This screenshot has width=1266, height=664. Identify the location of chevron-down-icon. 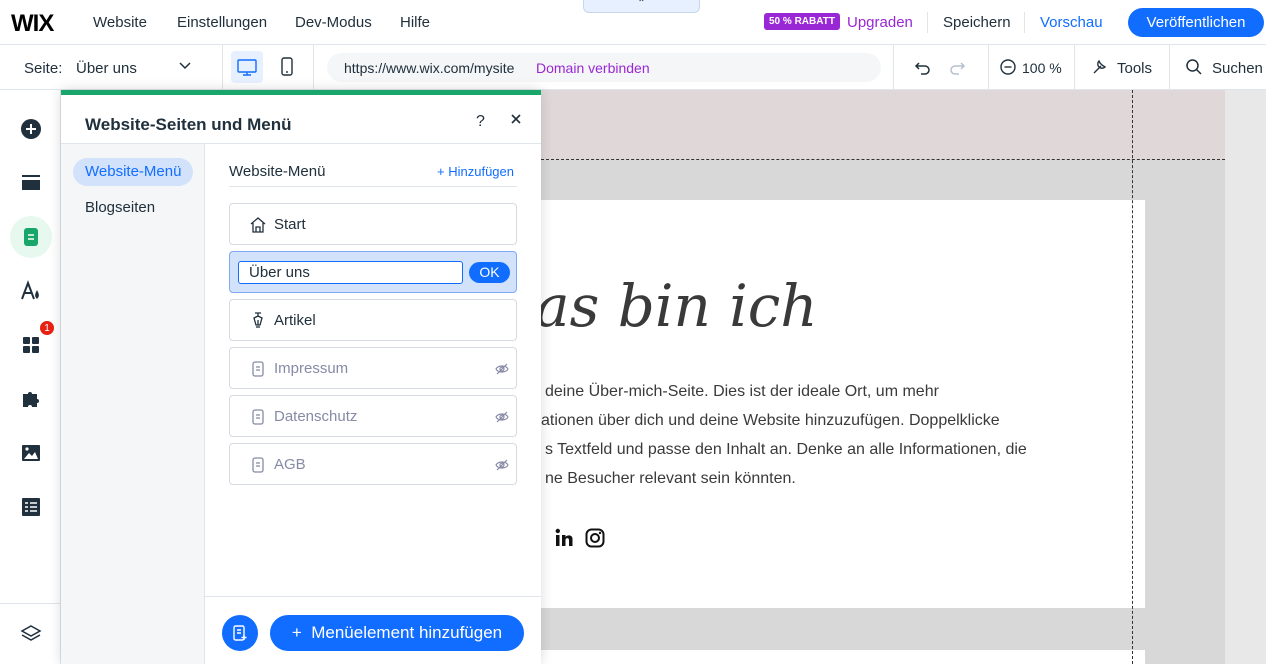
(185, 65).